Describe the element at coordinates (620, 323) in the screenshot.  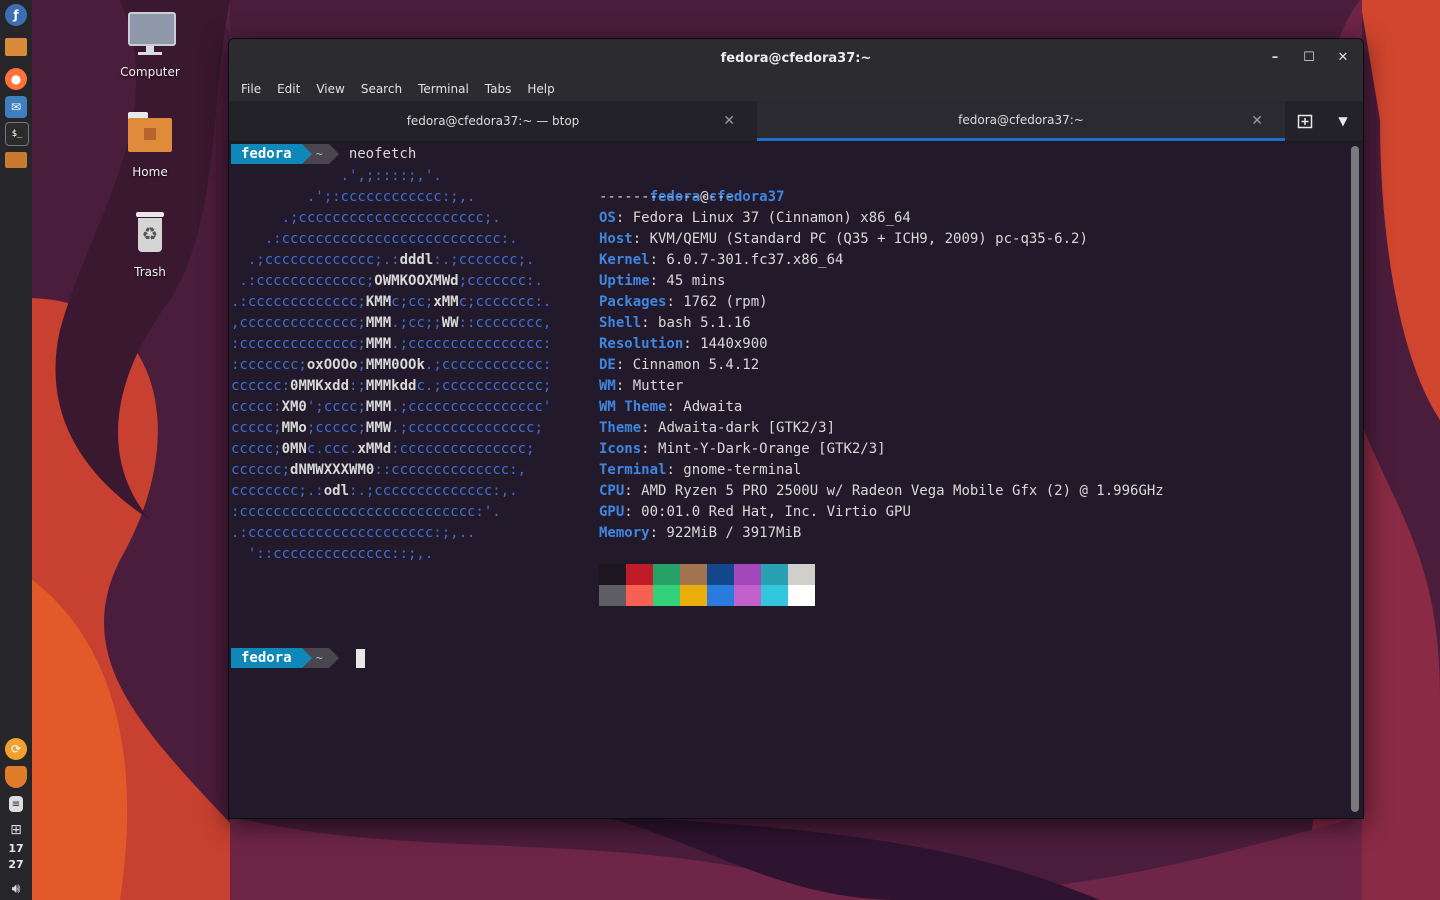
I see `info-key: Shell` at that location.